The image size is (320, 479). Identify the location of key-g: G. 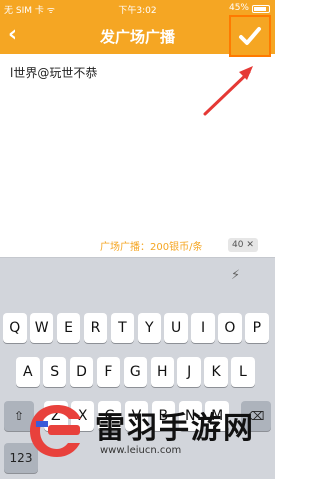
(135, 372).